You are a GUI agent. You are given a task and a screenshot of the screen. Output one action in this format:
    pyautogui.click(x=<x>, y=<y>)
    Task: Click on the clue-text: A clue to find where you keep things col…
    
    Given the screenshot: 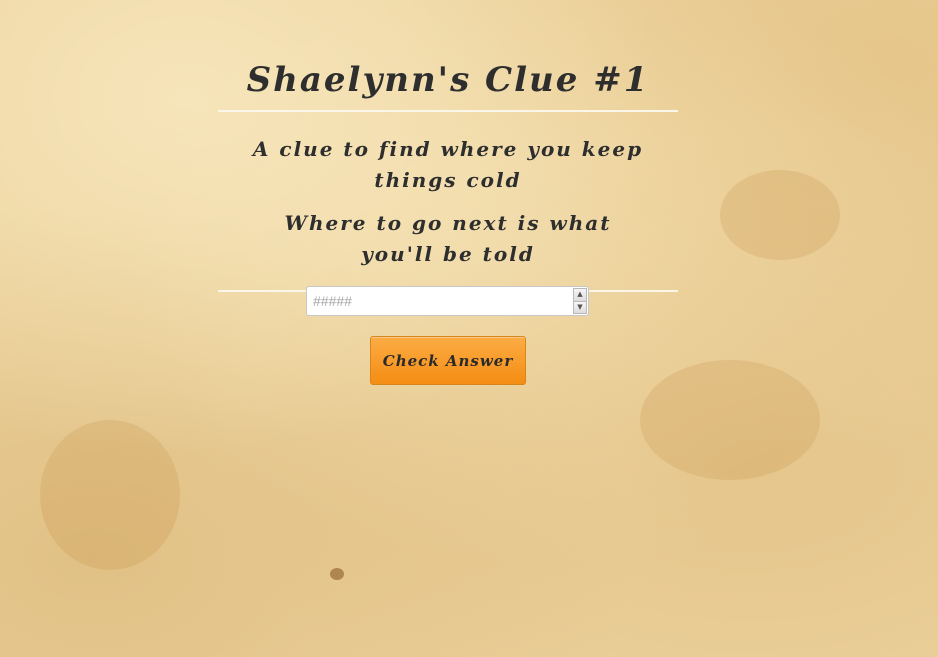 What is the action you would take?
    pyautogui.click(x=448, y=201)
    